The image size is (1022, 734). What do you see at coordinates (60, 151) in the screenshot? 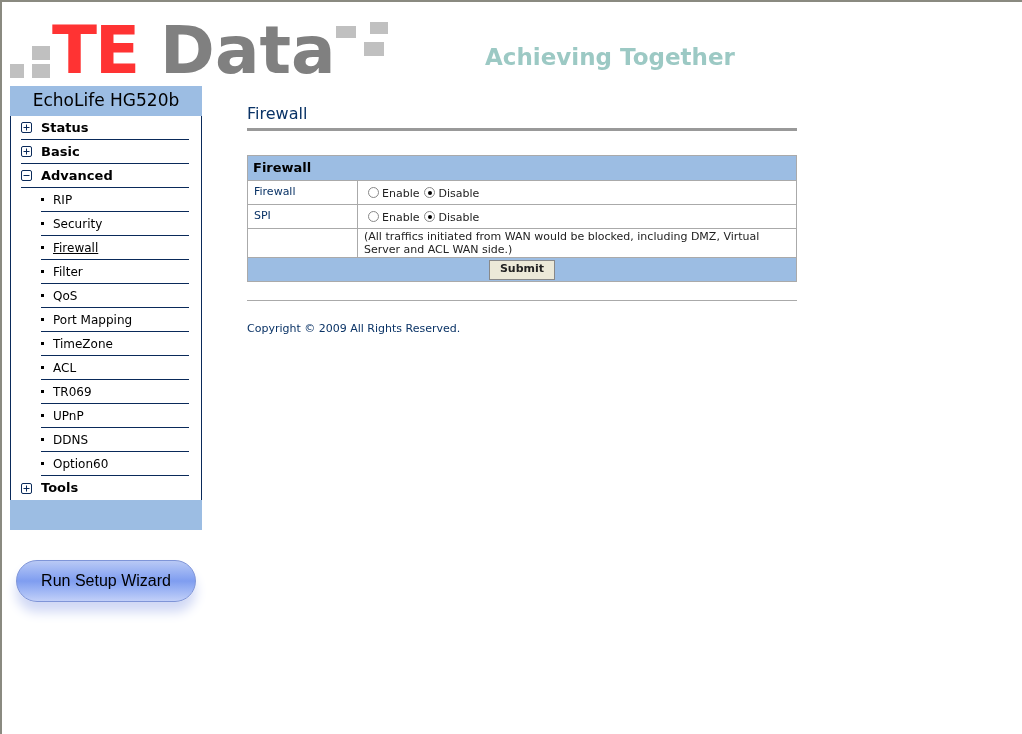
I see `menu-item: Basic` at bounding box center [60, 151].